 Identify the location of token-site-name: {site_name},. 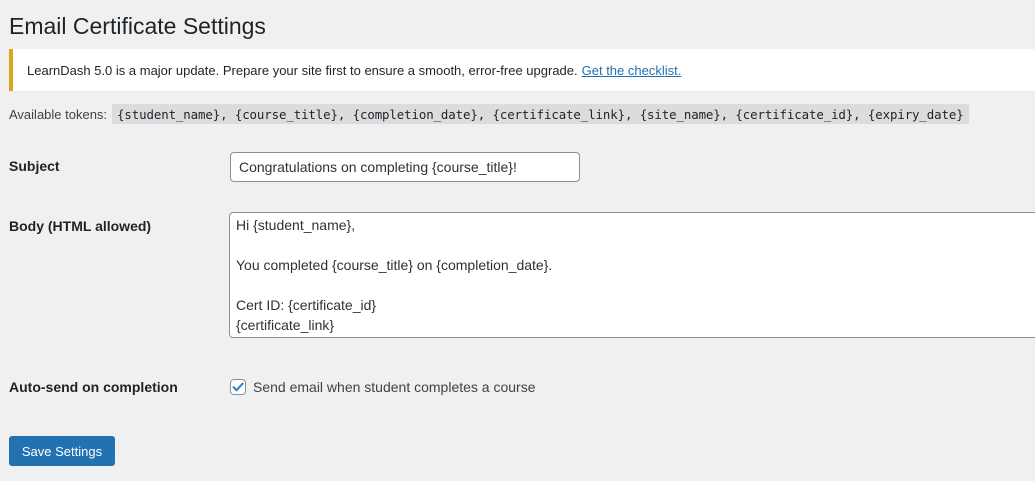
(684, 114).